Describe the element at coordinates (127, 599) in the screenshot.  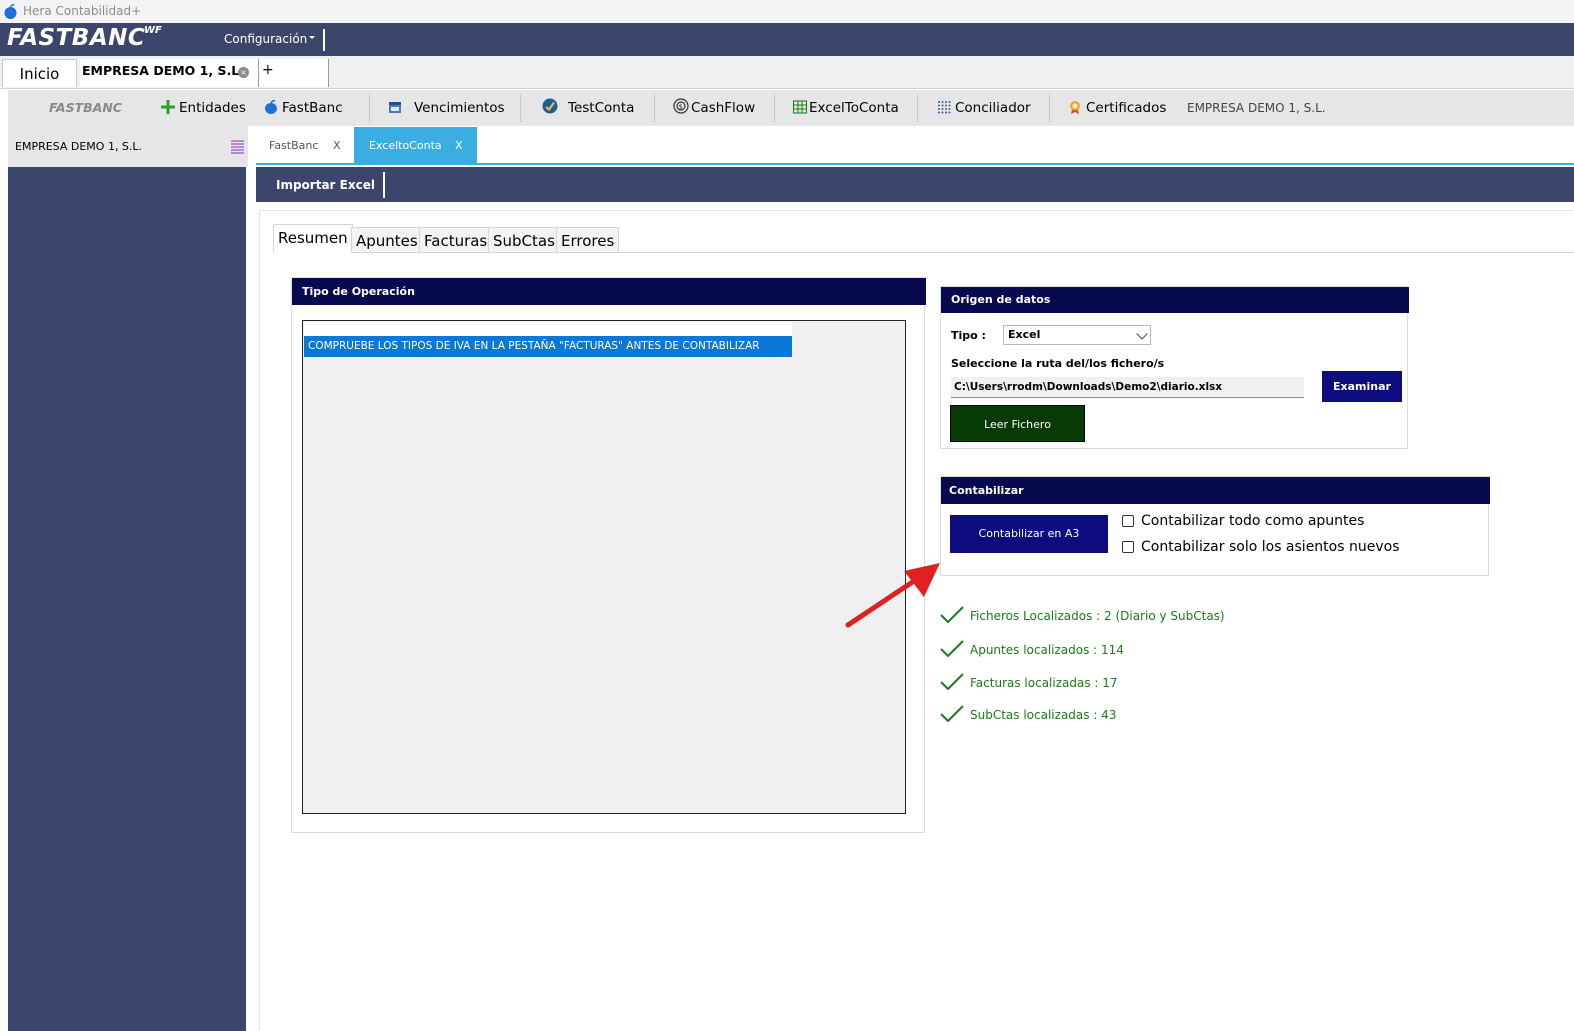
I see `sidebar-panel` at that location.